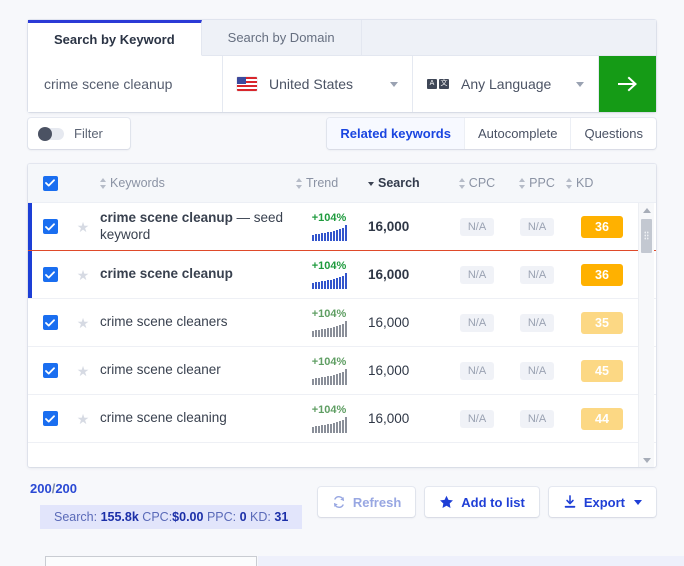 The image size is (684, 566). What do you see at coordinates (366, 502) in the screenshot?
I see `refresh-button: Refresh` at bounding box center [366, 502].